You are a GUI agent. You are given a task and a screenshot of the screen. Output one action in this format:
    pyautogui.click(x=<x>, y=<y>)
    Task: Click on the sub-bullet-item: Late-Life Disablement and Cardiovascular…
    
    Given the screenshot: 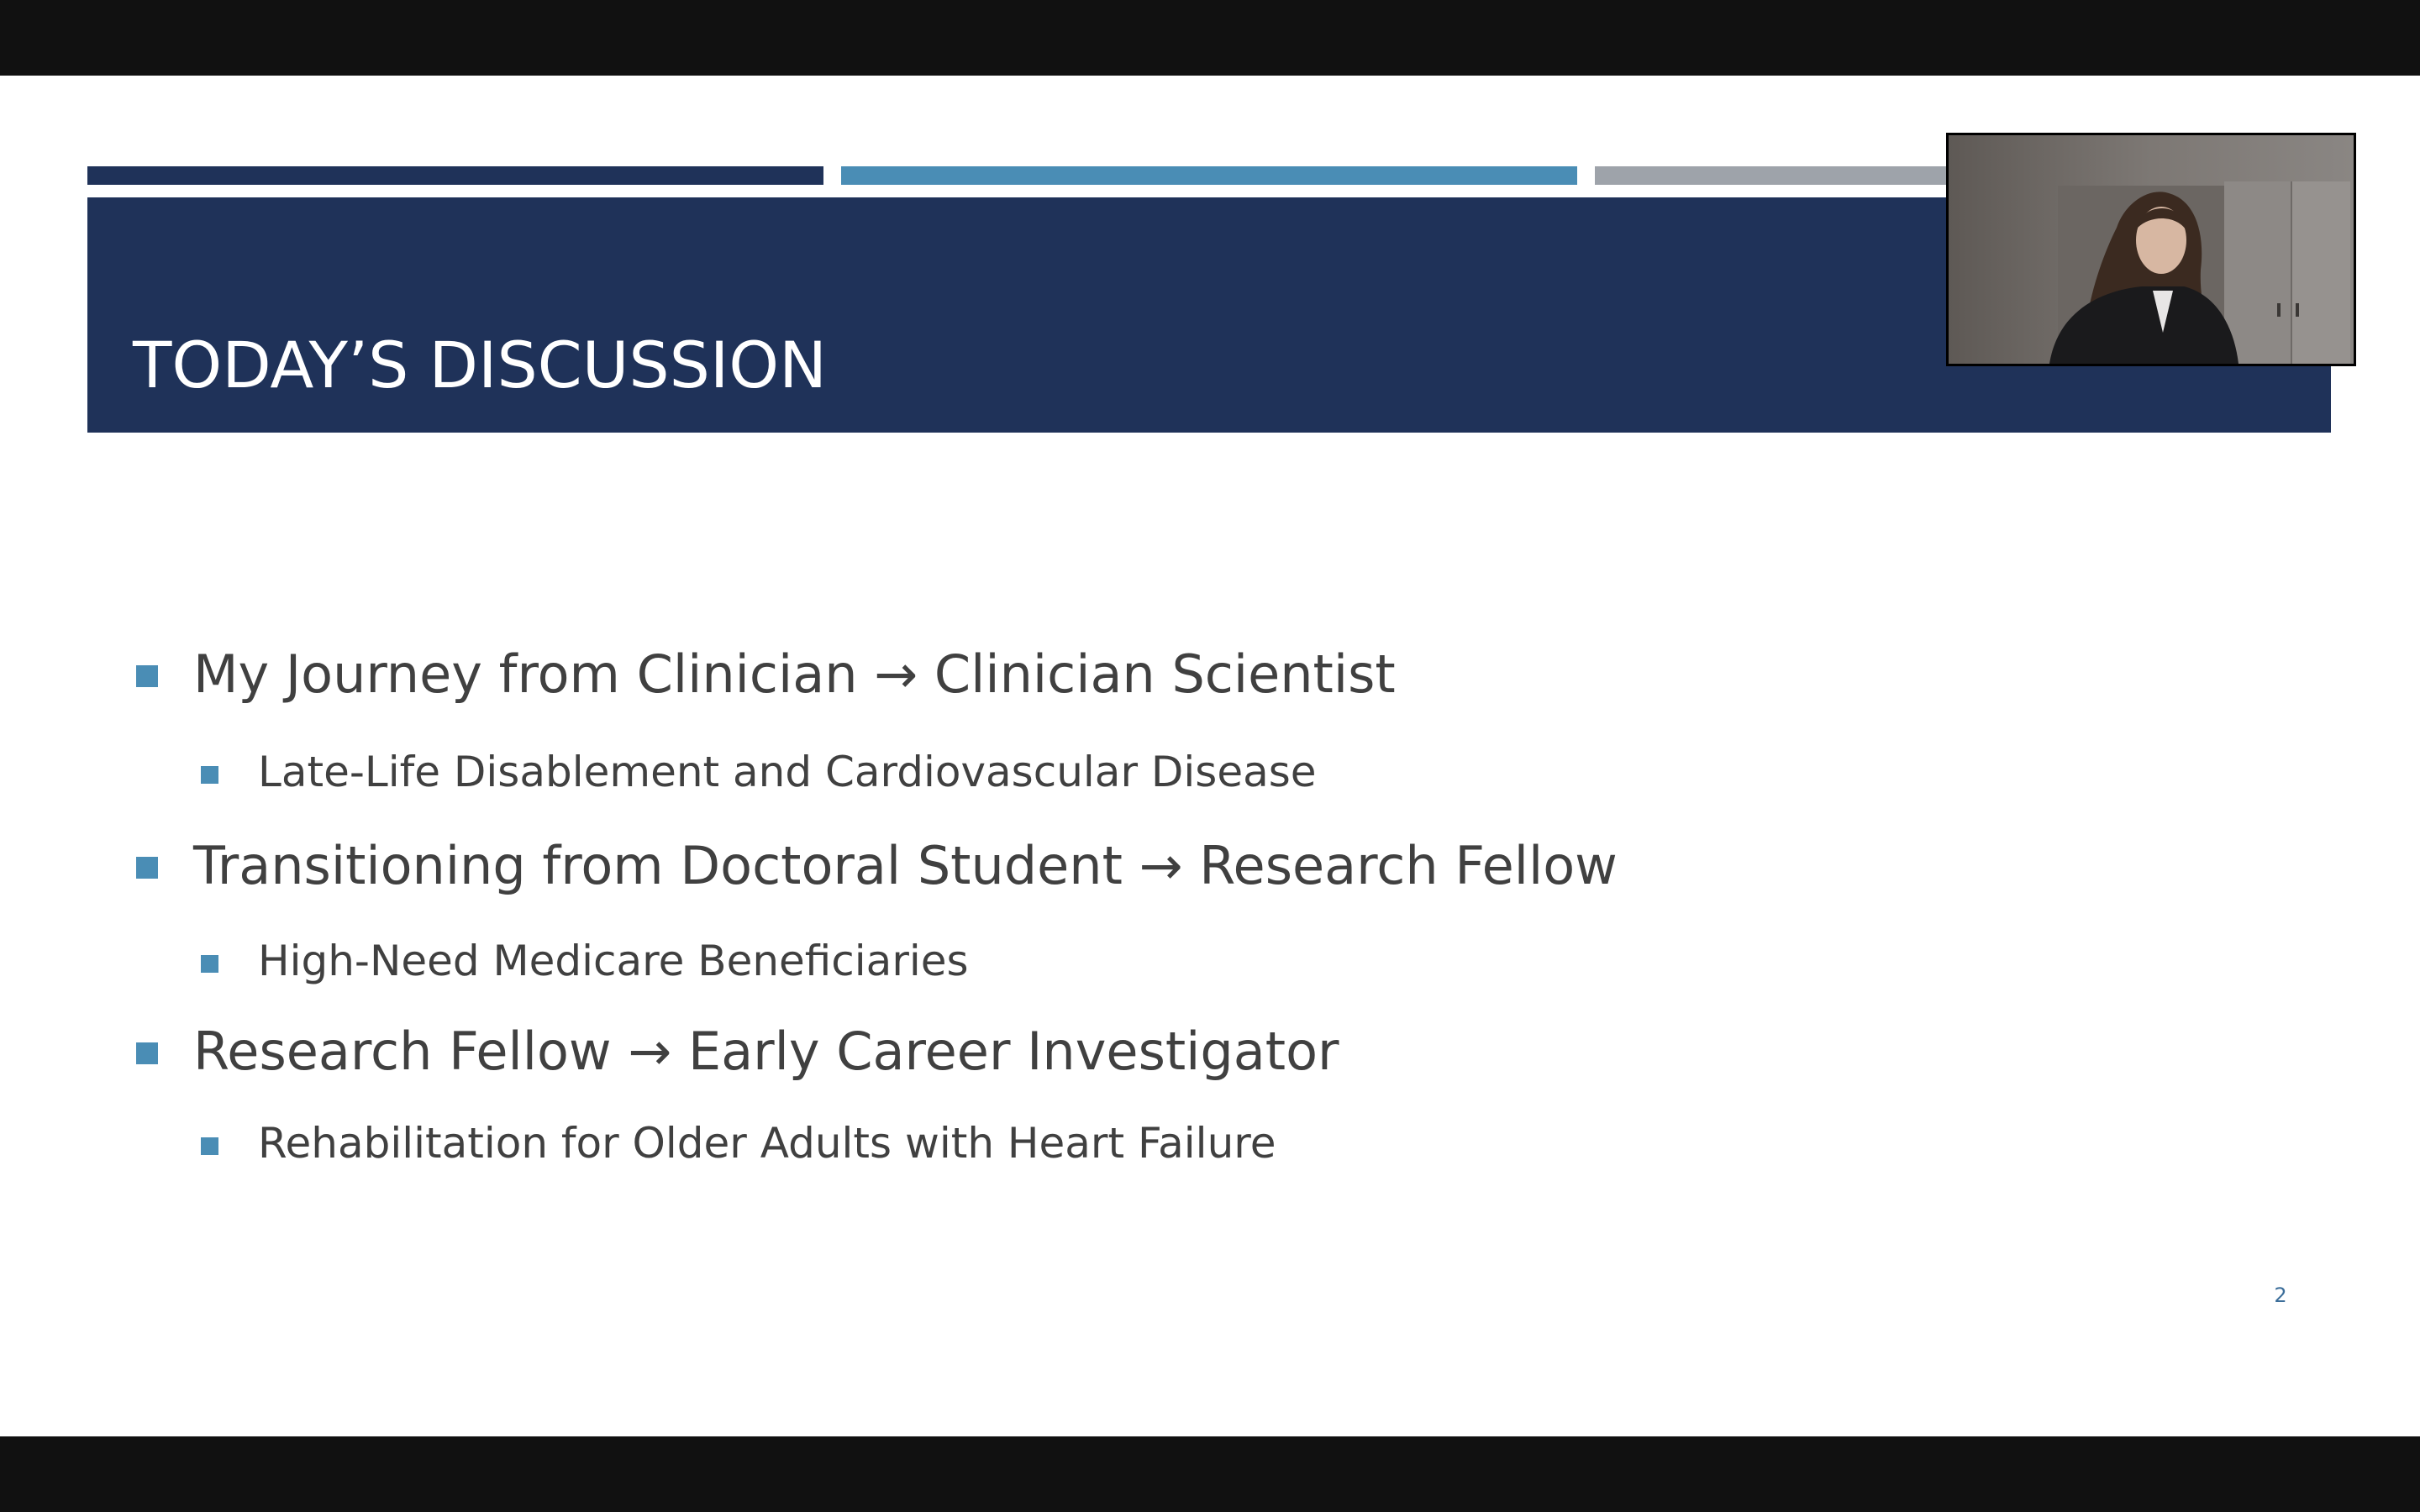 What is the action you would take?
    pyautogui.click(x=759, y=772)
    